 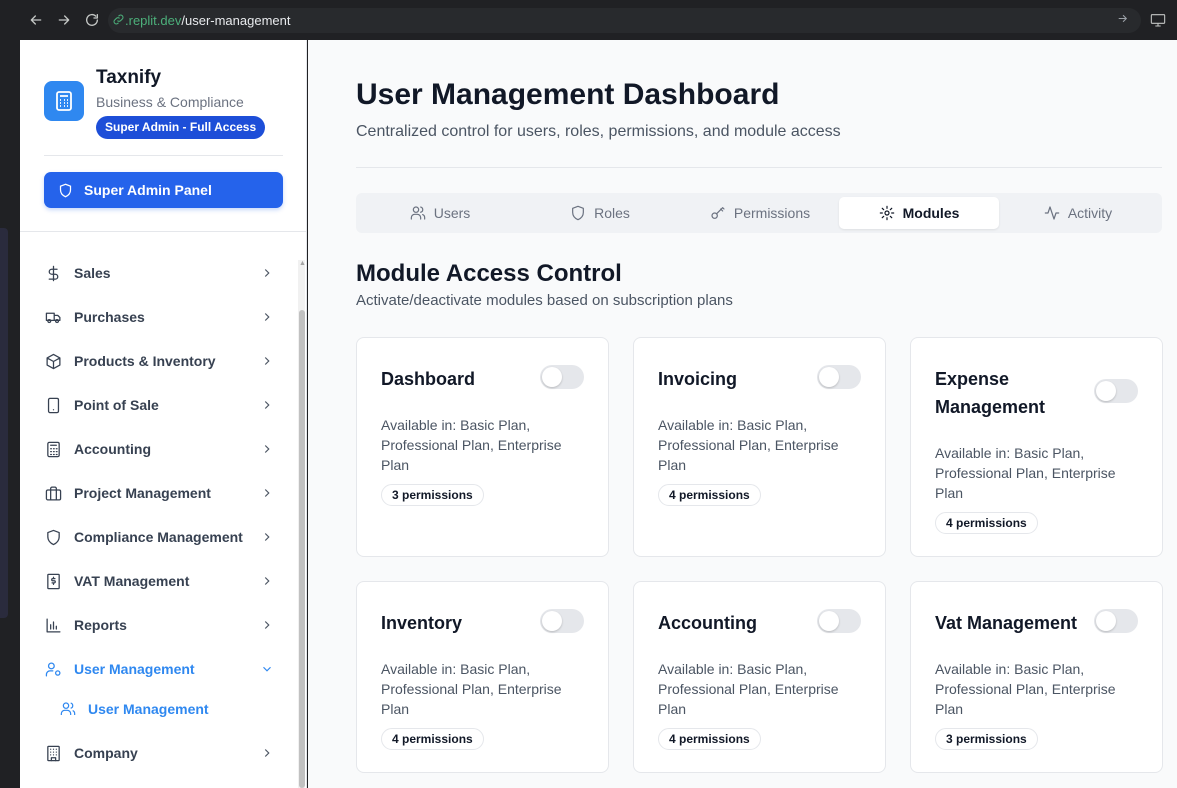 What do you see at coordinates (990, 393) in the screenshot?
I see `module-name: Expense Management` at bounding box center [990, 393].